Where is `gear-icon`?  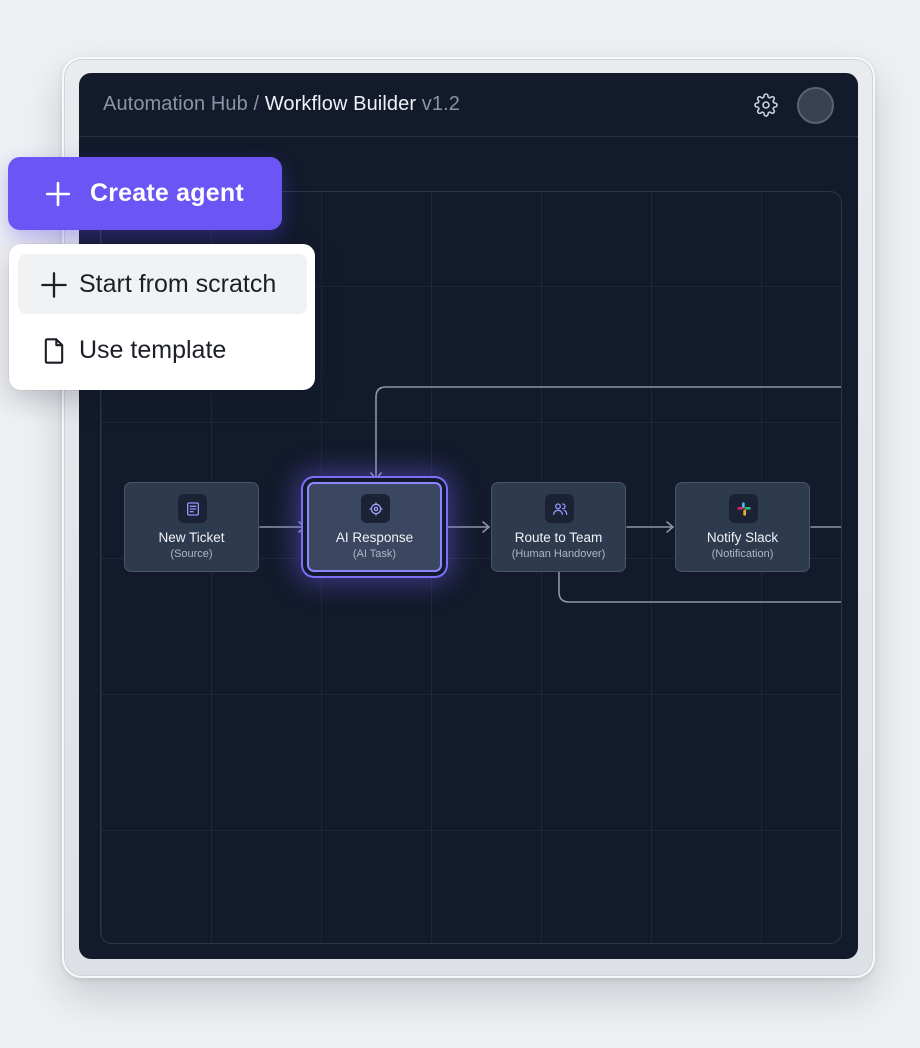
gear-icon is located at coordinates (766, 105).